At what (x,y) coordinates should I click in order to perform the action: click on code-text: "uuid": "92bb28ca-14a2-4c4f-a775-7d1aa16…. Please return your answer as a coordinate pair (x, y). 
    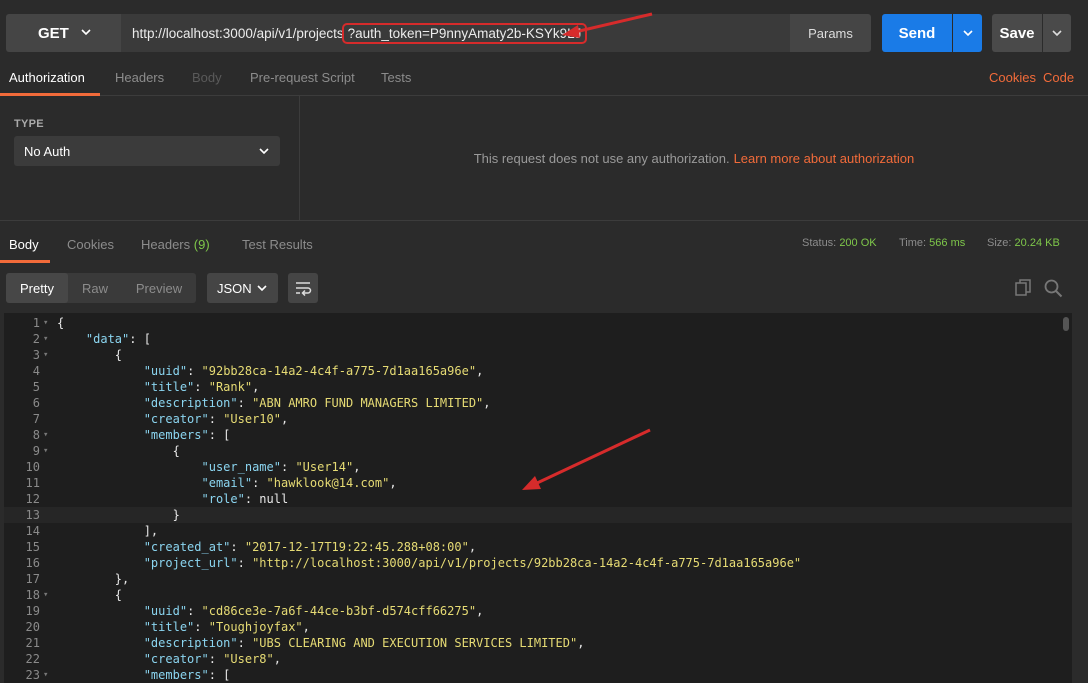
    Looking at the image, I should click on (313, 371).